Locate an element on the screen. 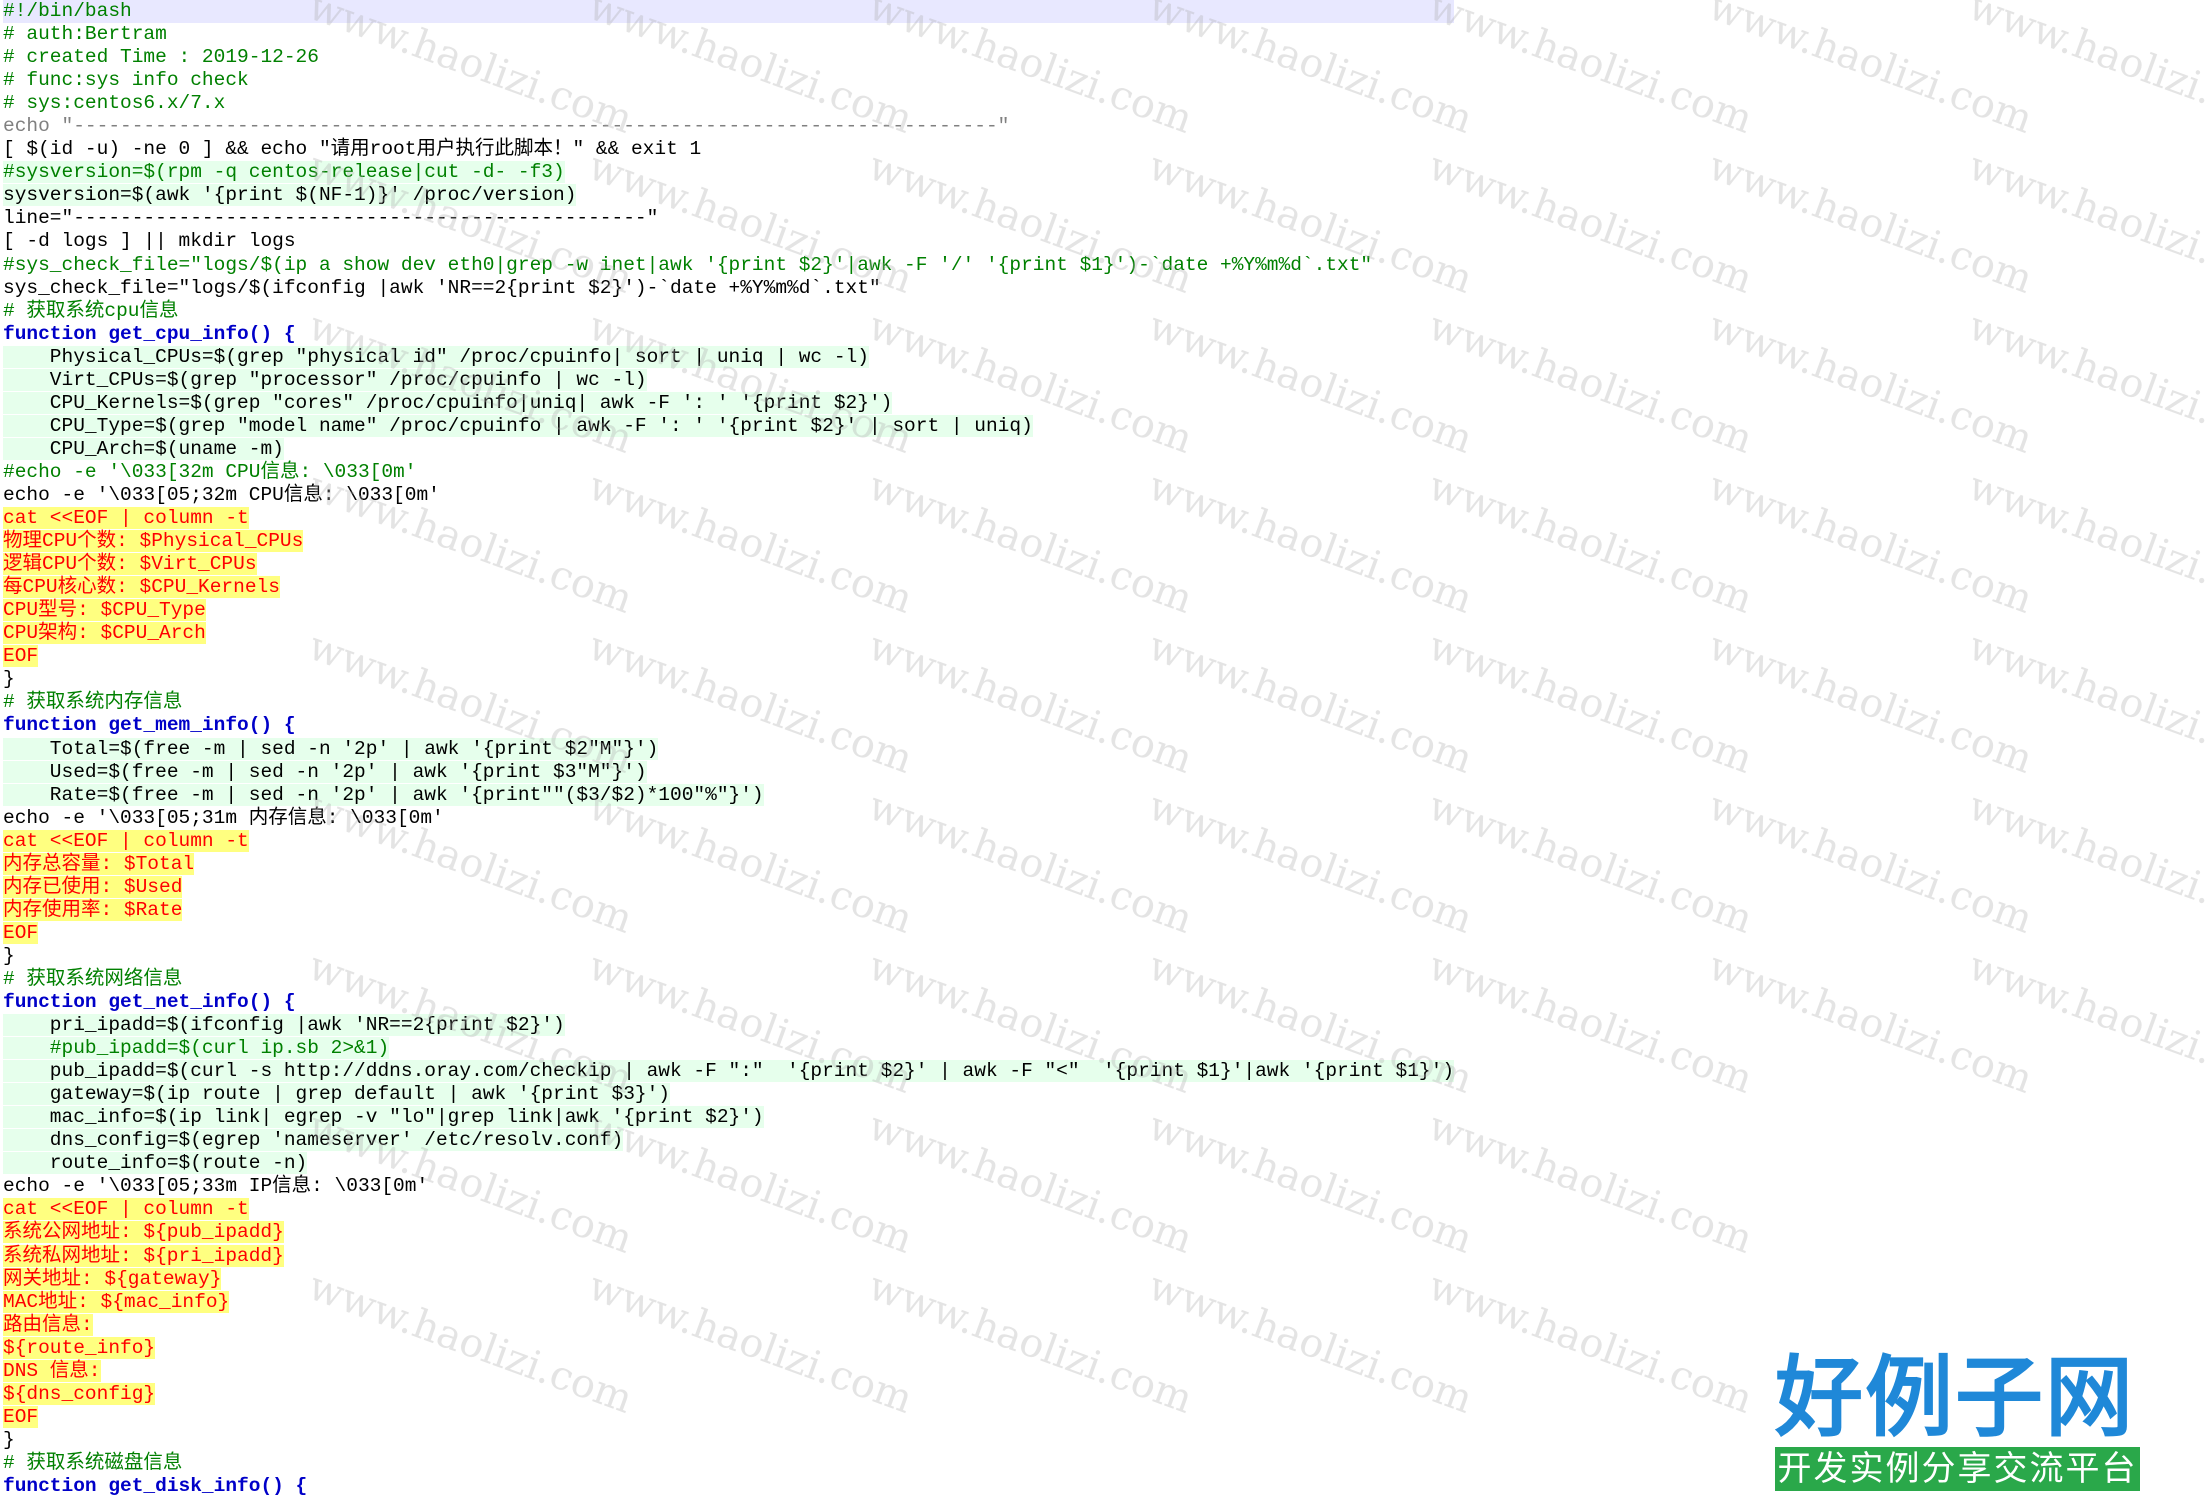 The image size is (2210, 1502). code-line: function get_cpu_info() { is located at coordinates (149, 333).